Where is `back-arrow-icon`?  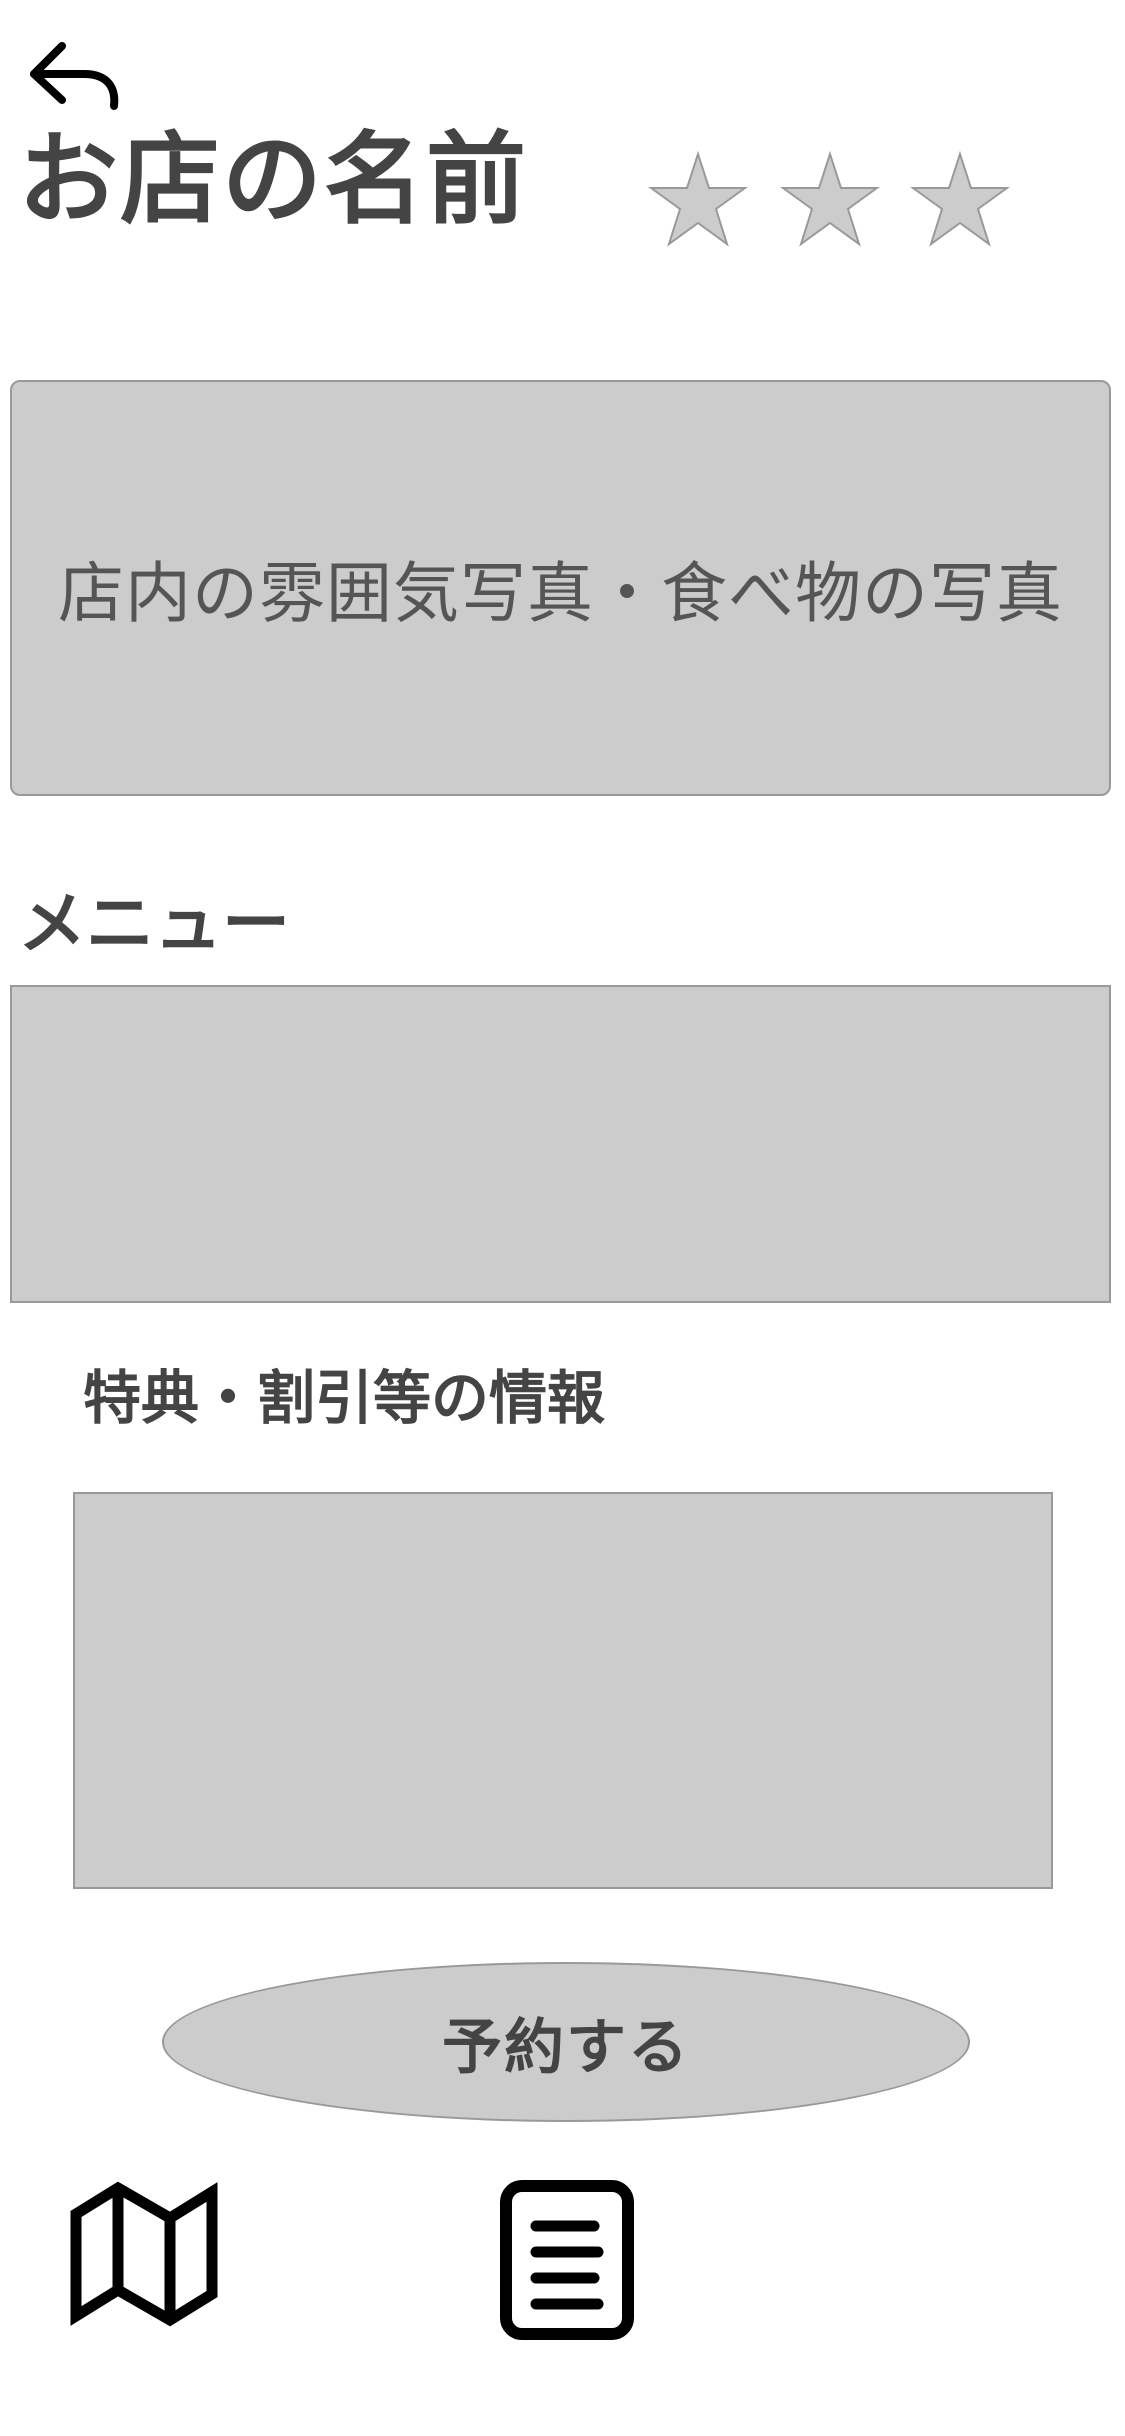 back-arrow-icon is located at coordinates (74, 76).